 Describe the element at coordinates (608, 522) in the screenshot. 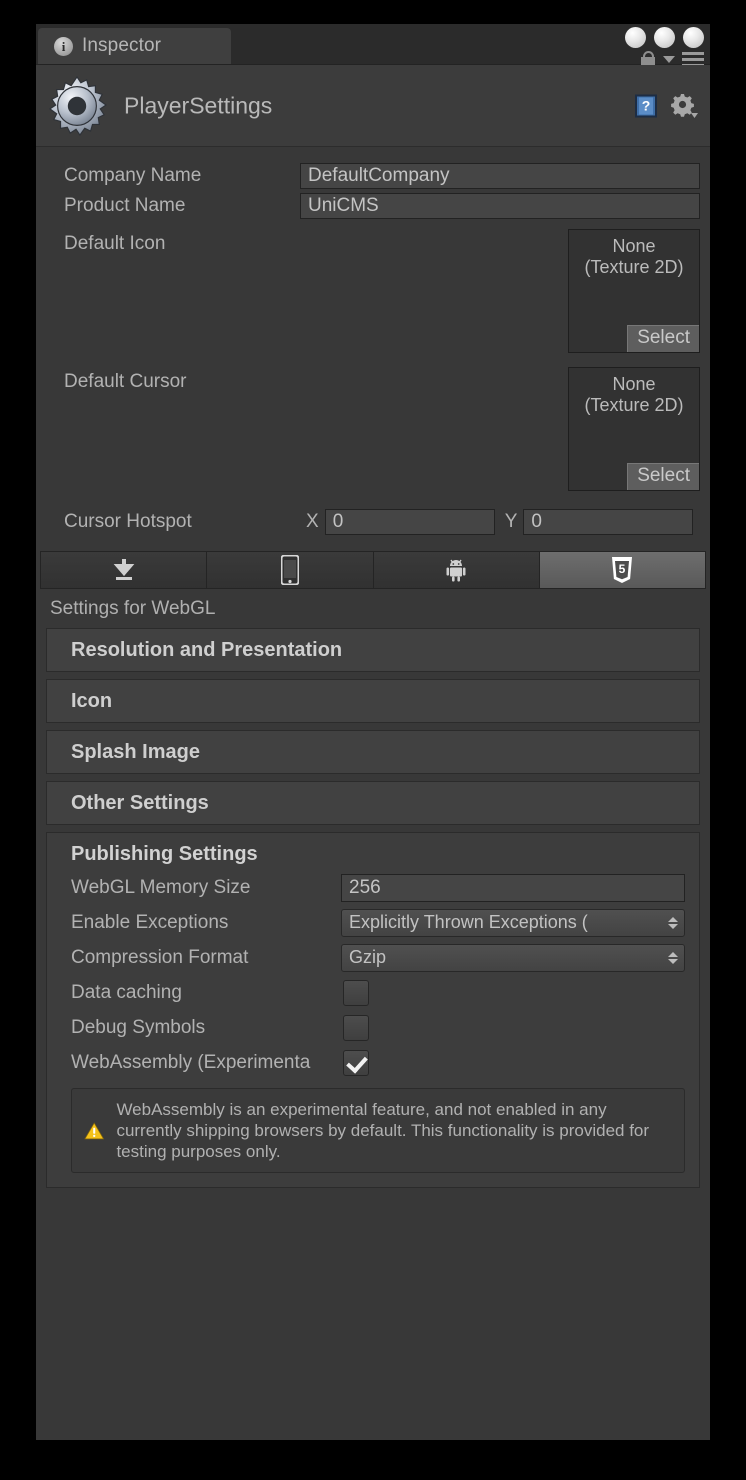

I see `cursor-hotspot-y-input: 0` at that location.